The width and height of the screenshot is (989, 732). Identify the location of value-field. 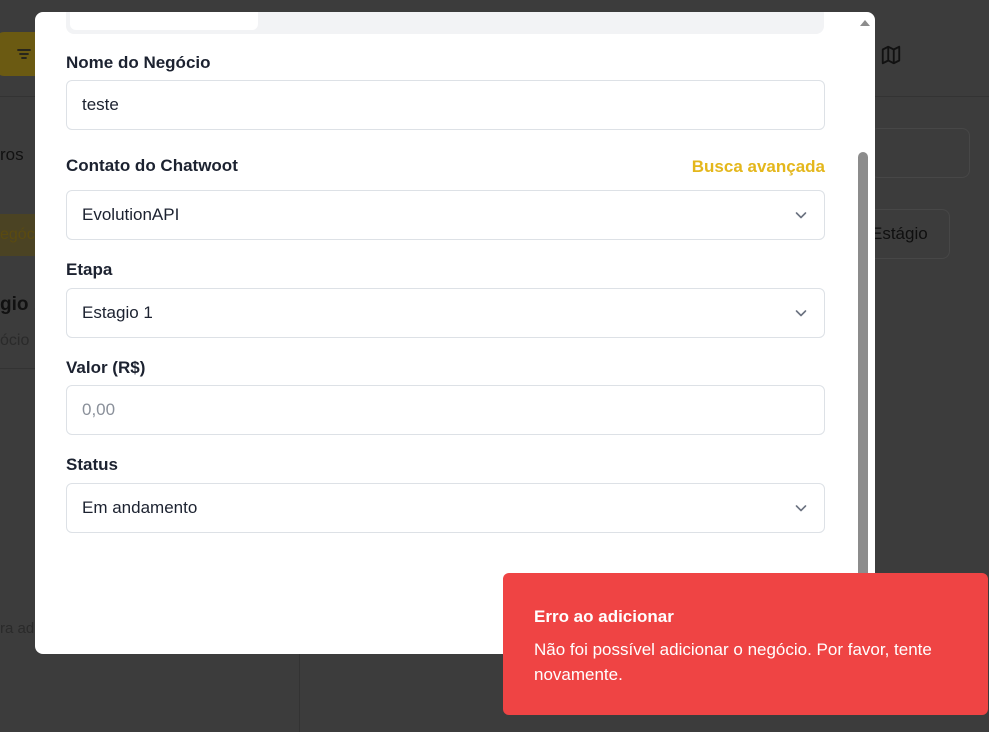
(445, 410).